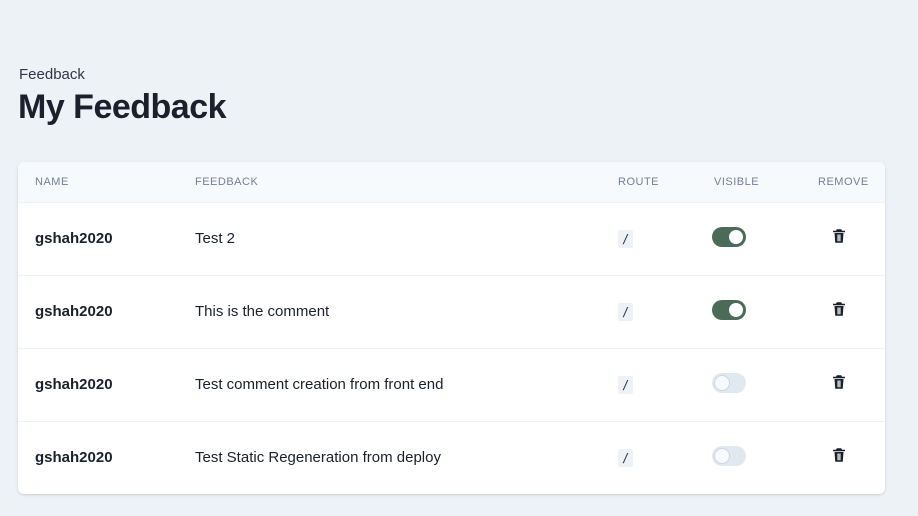 The height and width of the screenshot is (516, 918). I want to click on breadcrumb: Feedback, so click(52, 74).